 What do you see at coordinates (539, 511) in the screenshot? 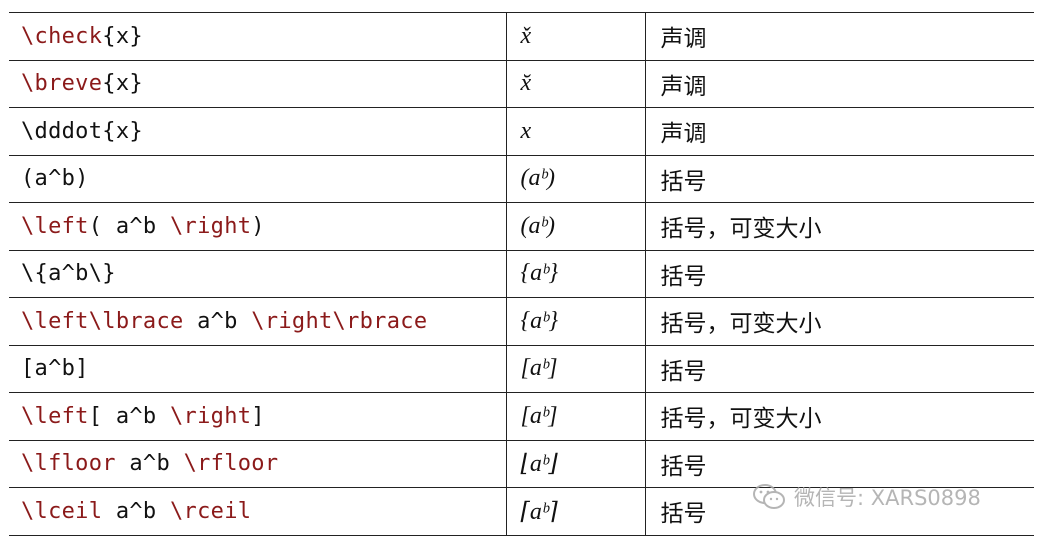
I see `rendered-output: ⌈aᵇ⌉` at bounding box center [539, 511].